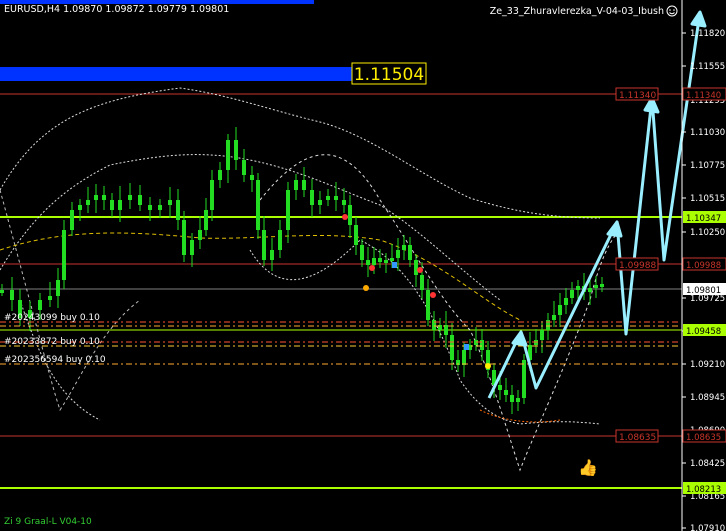 This screenshot has height=531, width=726. Describe the element at coordinates (707, 398) in the screenshot. I see `axis-tick-label: 1.08945` at that location.